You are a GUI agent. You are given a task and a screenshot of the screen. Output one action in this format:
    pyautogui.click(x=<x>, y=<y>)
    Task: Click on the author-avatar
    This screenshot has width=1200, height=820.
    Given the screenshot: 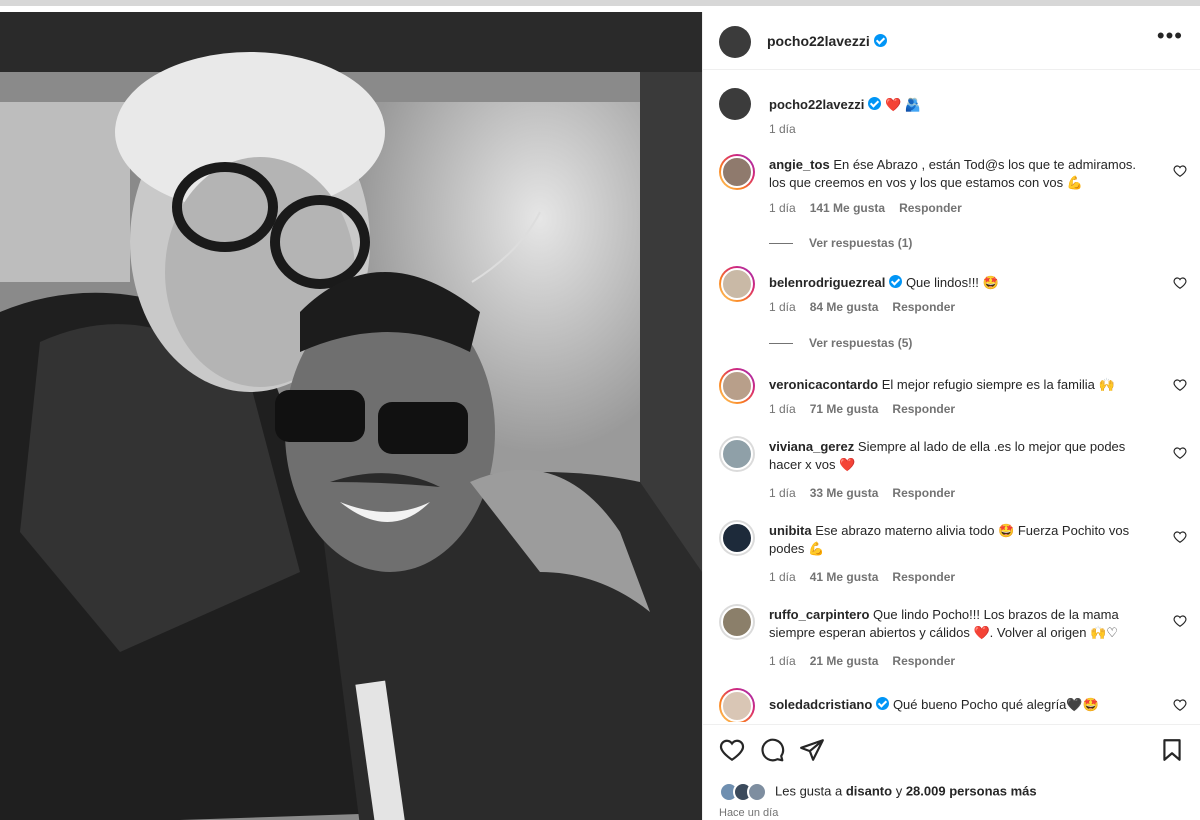 What is the action you would take?
    pyautogui.click(x=735, y=42)
    